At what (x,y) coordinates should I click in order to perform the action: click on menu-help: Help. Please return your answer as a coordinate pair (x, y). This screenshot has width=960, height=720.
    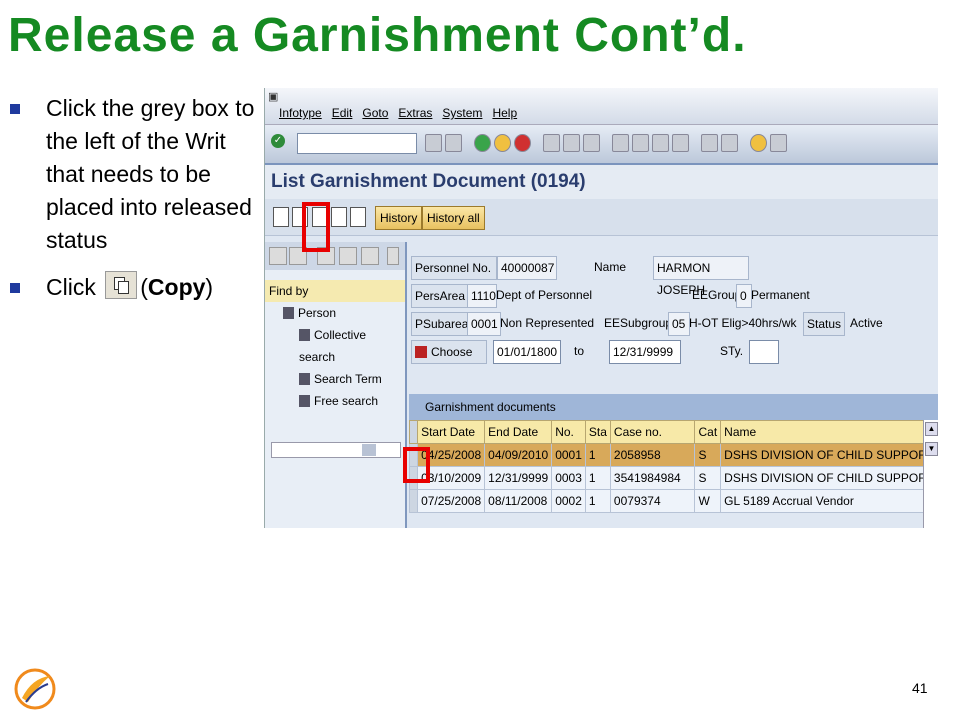
    Looking at the image, I should click on (504, 113).